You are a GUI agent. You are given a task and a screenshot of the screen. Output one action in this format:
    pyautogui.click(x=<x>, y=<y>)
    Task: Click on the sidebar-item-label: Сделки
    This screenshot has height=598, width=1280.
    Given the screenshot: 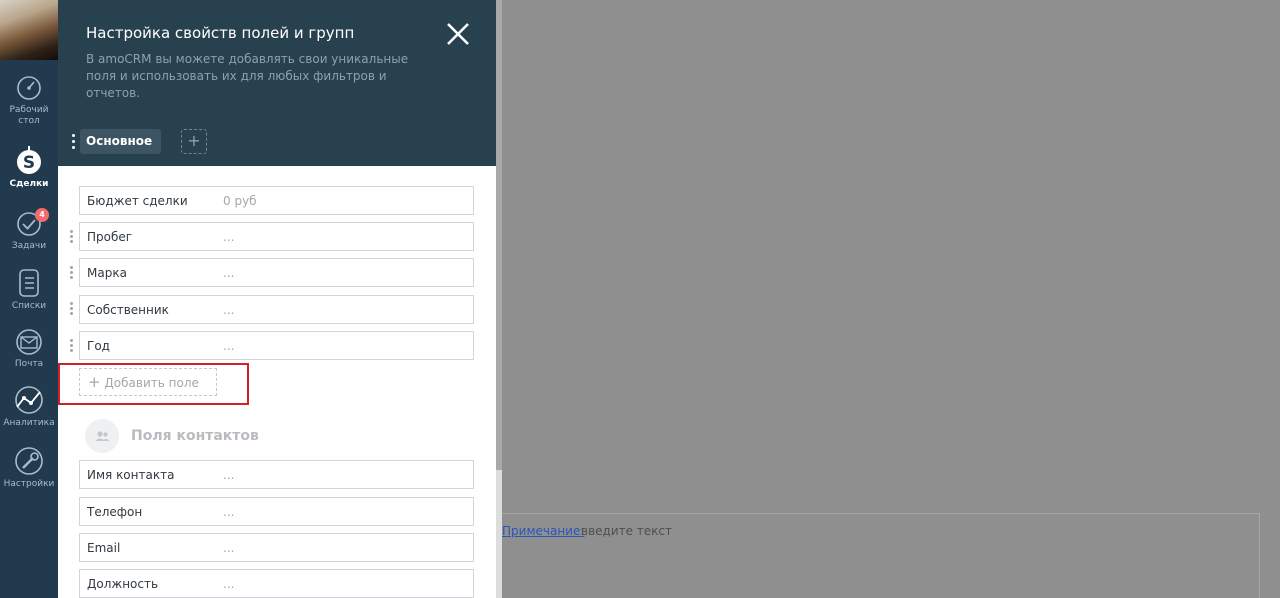 What is the action you would take?
    pyautogui.click(x=29, y=184)
    